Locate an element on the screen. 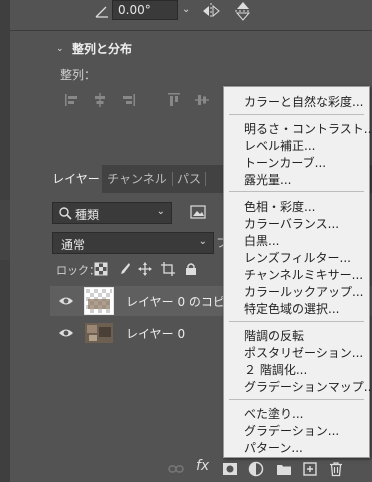  lock-image-pixels-icon is located at coordinates (124, 269).